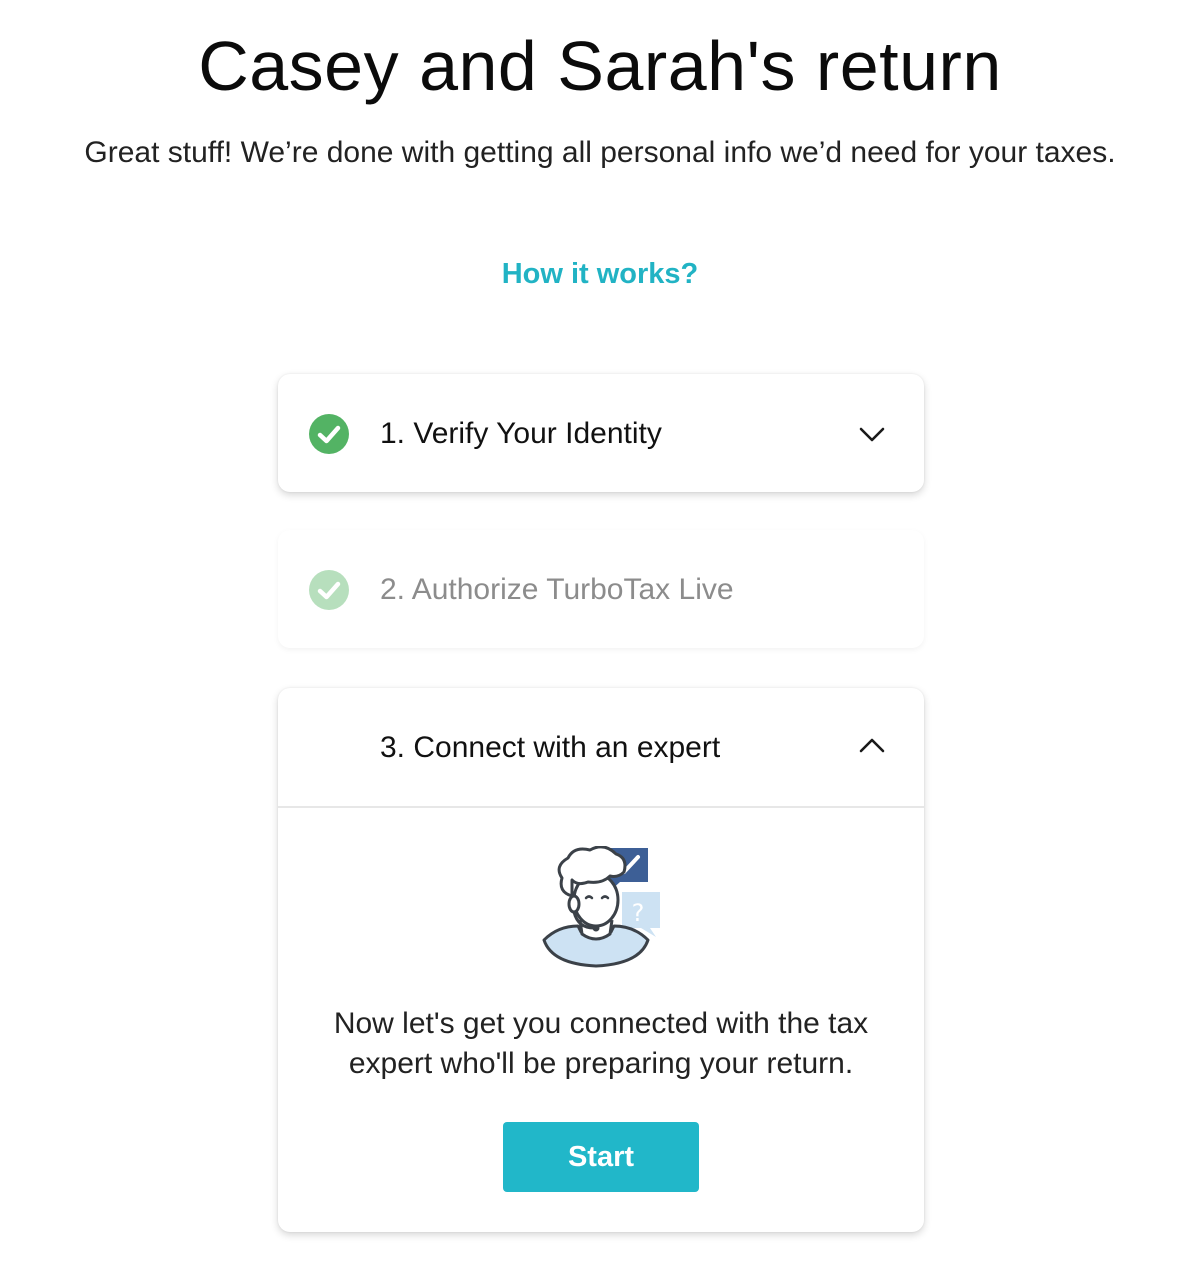  I want to click on page-title: Casey and Sarah's return, so click(600, 66).